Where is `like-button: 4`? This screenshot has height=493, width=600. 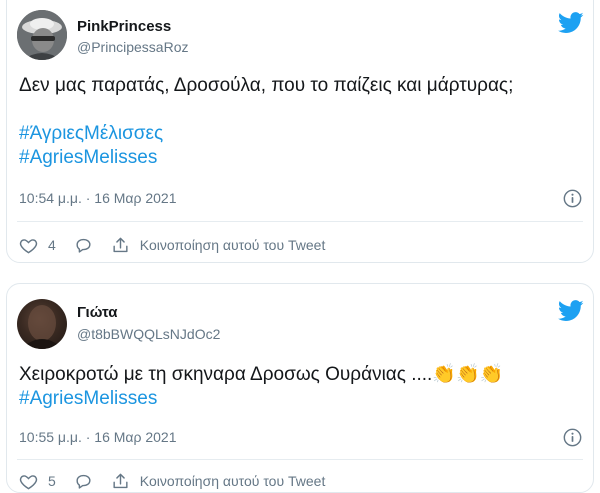
like-button: 4 is located at coordinates (37, 245).